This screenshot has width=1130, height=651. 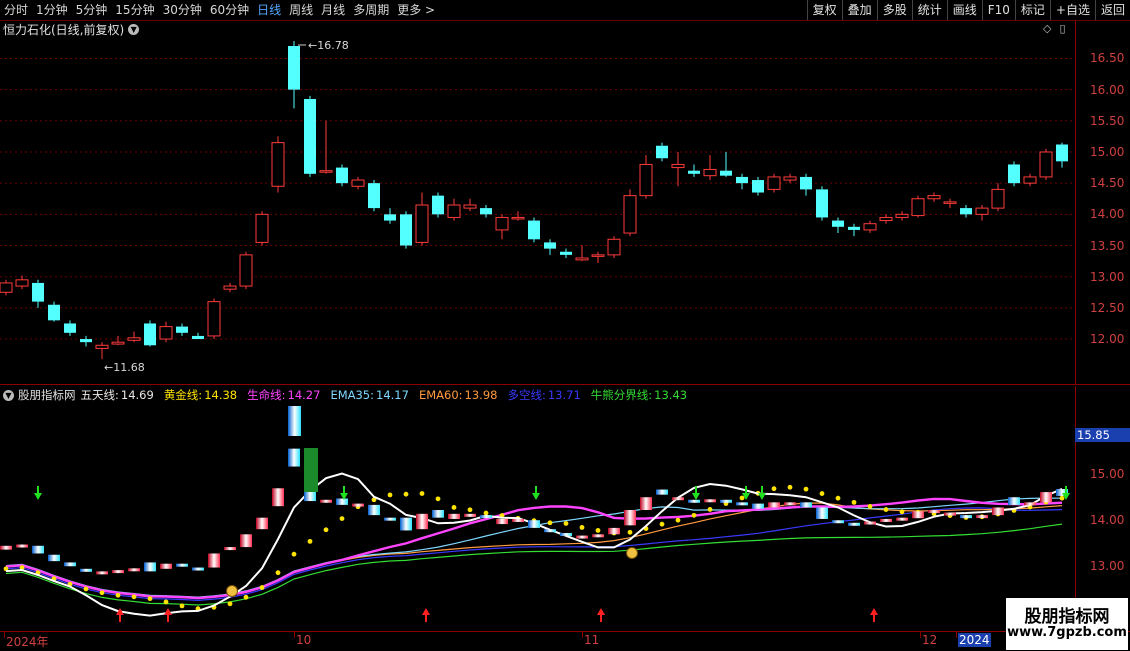 I want to click on arrow-down-icon, so click(x=38, y=493).